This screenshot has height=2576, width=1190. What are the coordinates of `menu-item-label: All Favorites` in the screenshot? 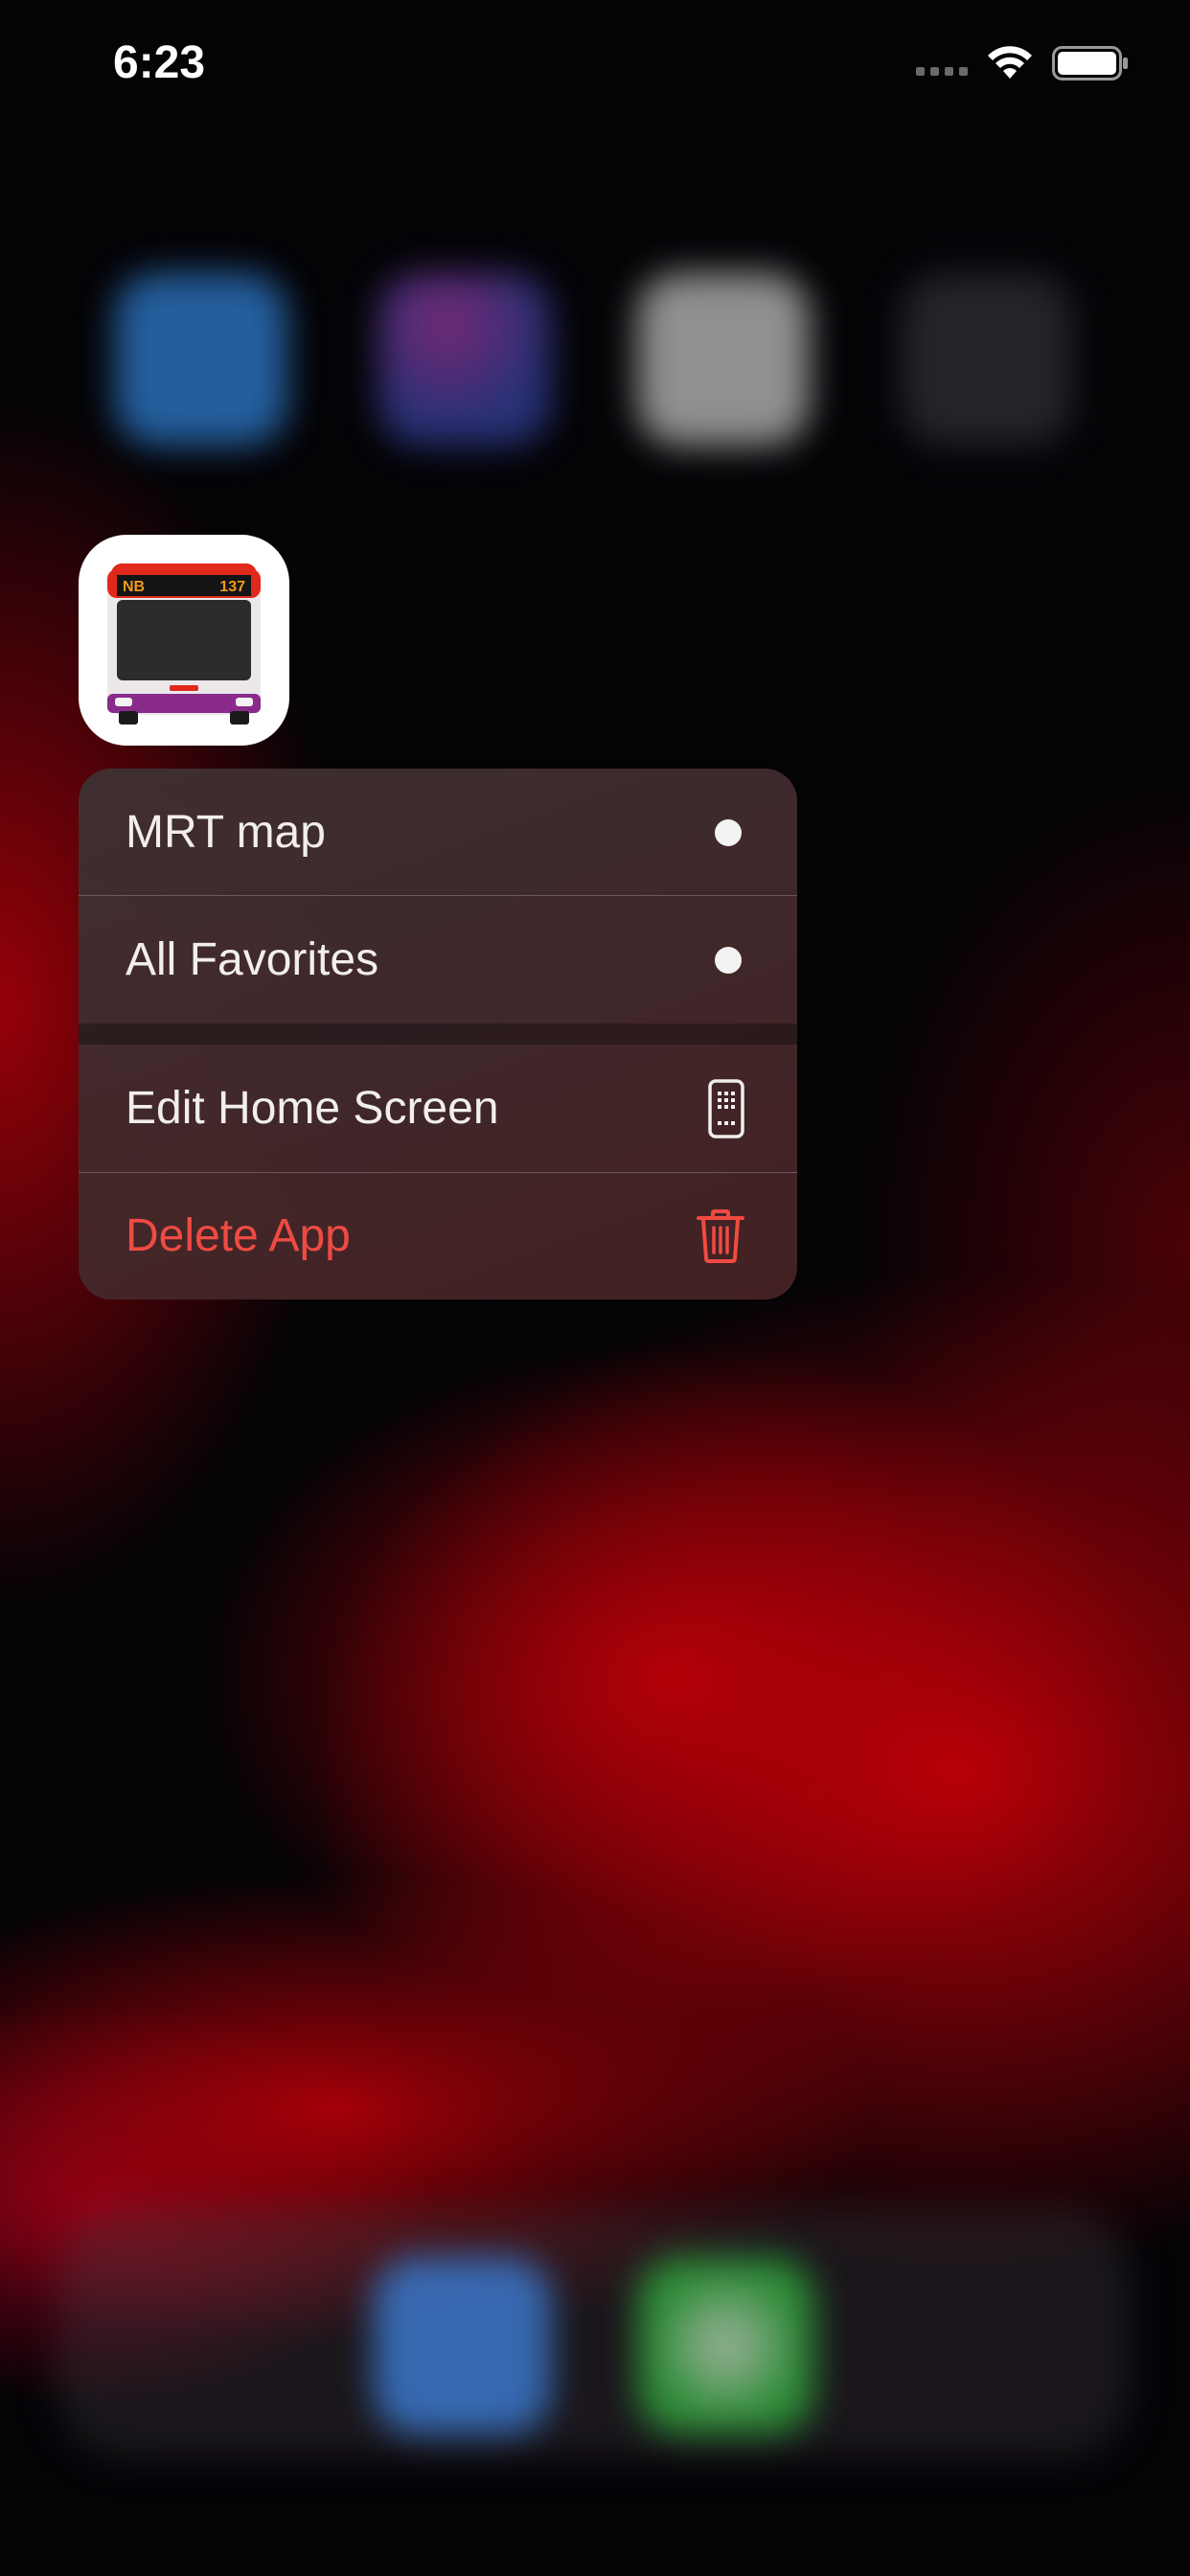 It's located at (253, 959).